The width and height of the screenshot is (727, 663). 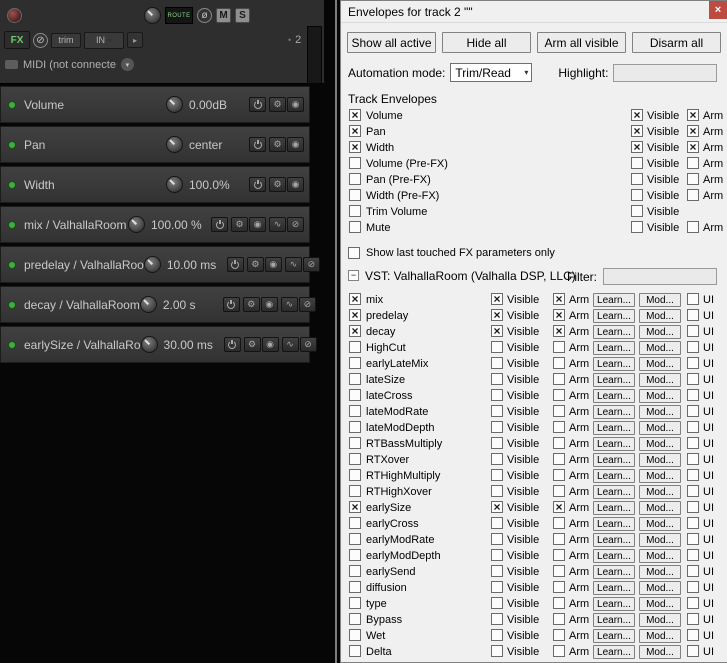 What do you see at coordinates (17, 40) in the screenshot?
I see `fx-button: FX` at bounding box center [17, 40].